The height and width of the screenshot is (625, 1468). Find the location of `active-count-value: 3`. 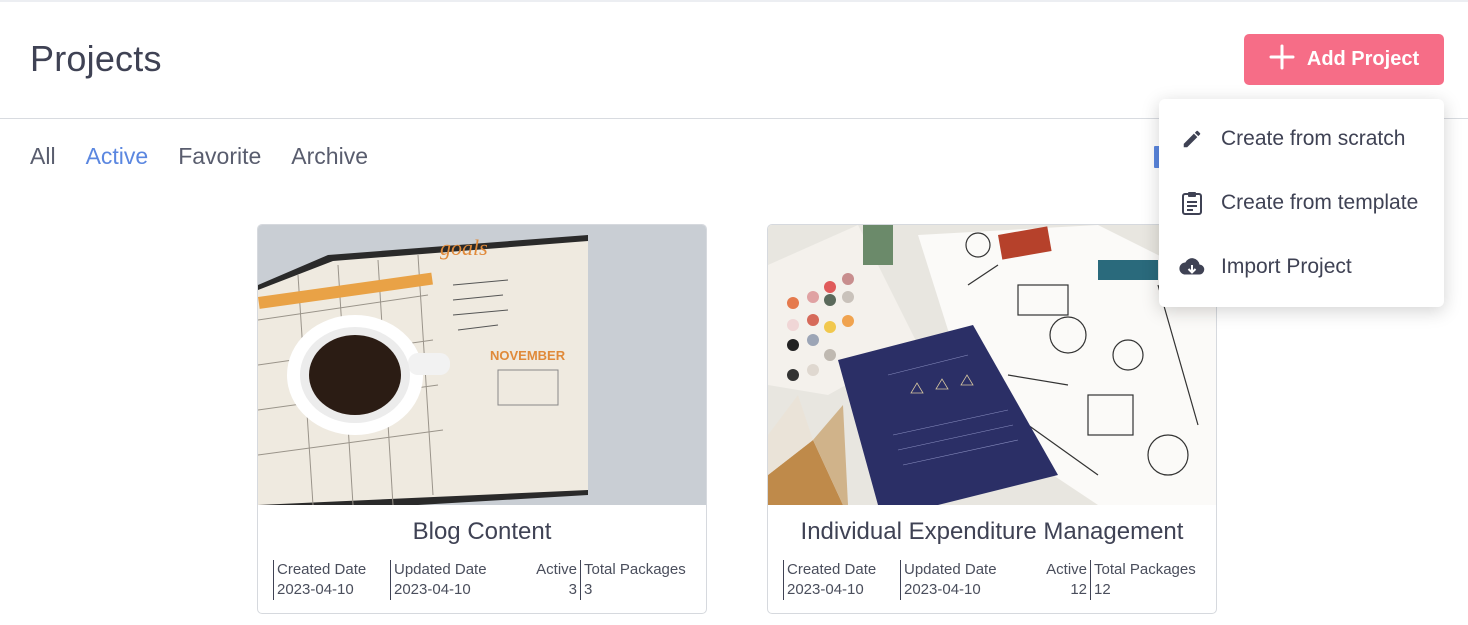

active-count-value: 3 is located at coordinates (572, 589).